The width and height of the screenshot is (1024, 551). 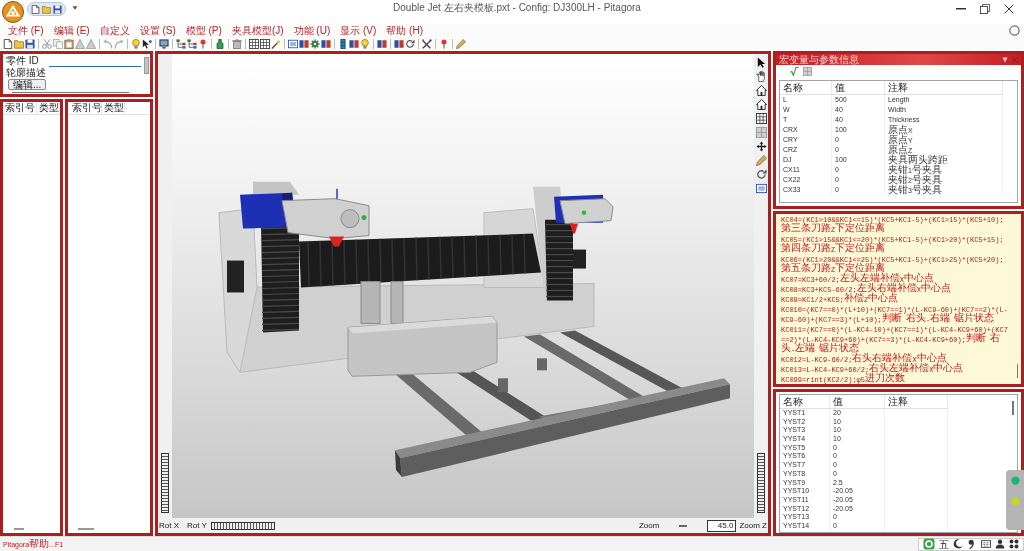 What do you see at coordinates (517, 8) in the screenshot?
I see `window-title: Double Jet 左右夹模板.pxt - Config: DJ300LH - Pitagora` at bounding box center [517, 8].